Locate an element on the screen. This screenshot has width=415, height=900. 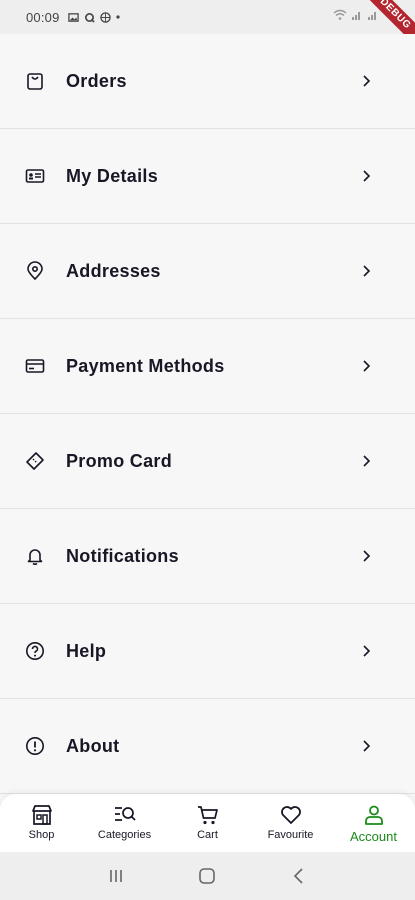
system-navigation-bar is located at coordinates (207, 876).